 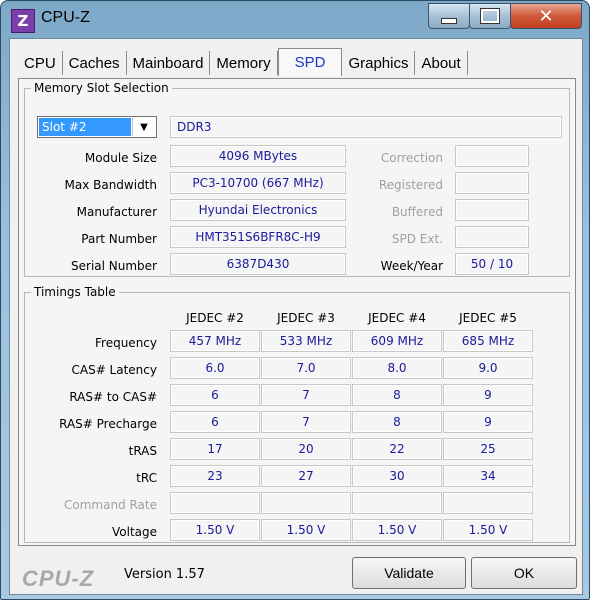 I want to click on max-bandwidth-value: PC3-10700 (667 MHz), so click(x=258, y=183).